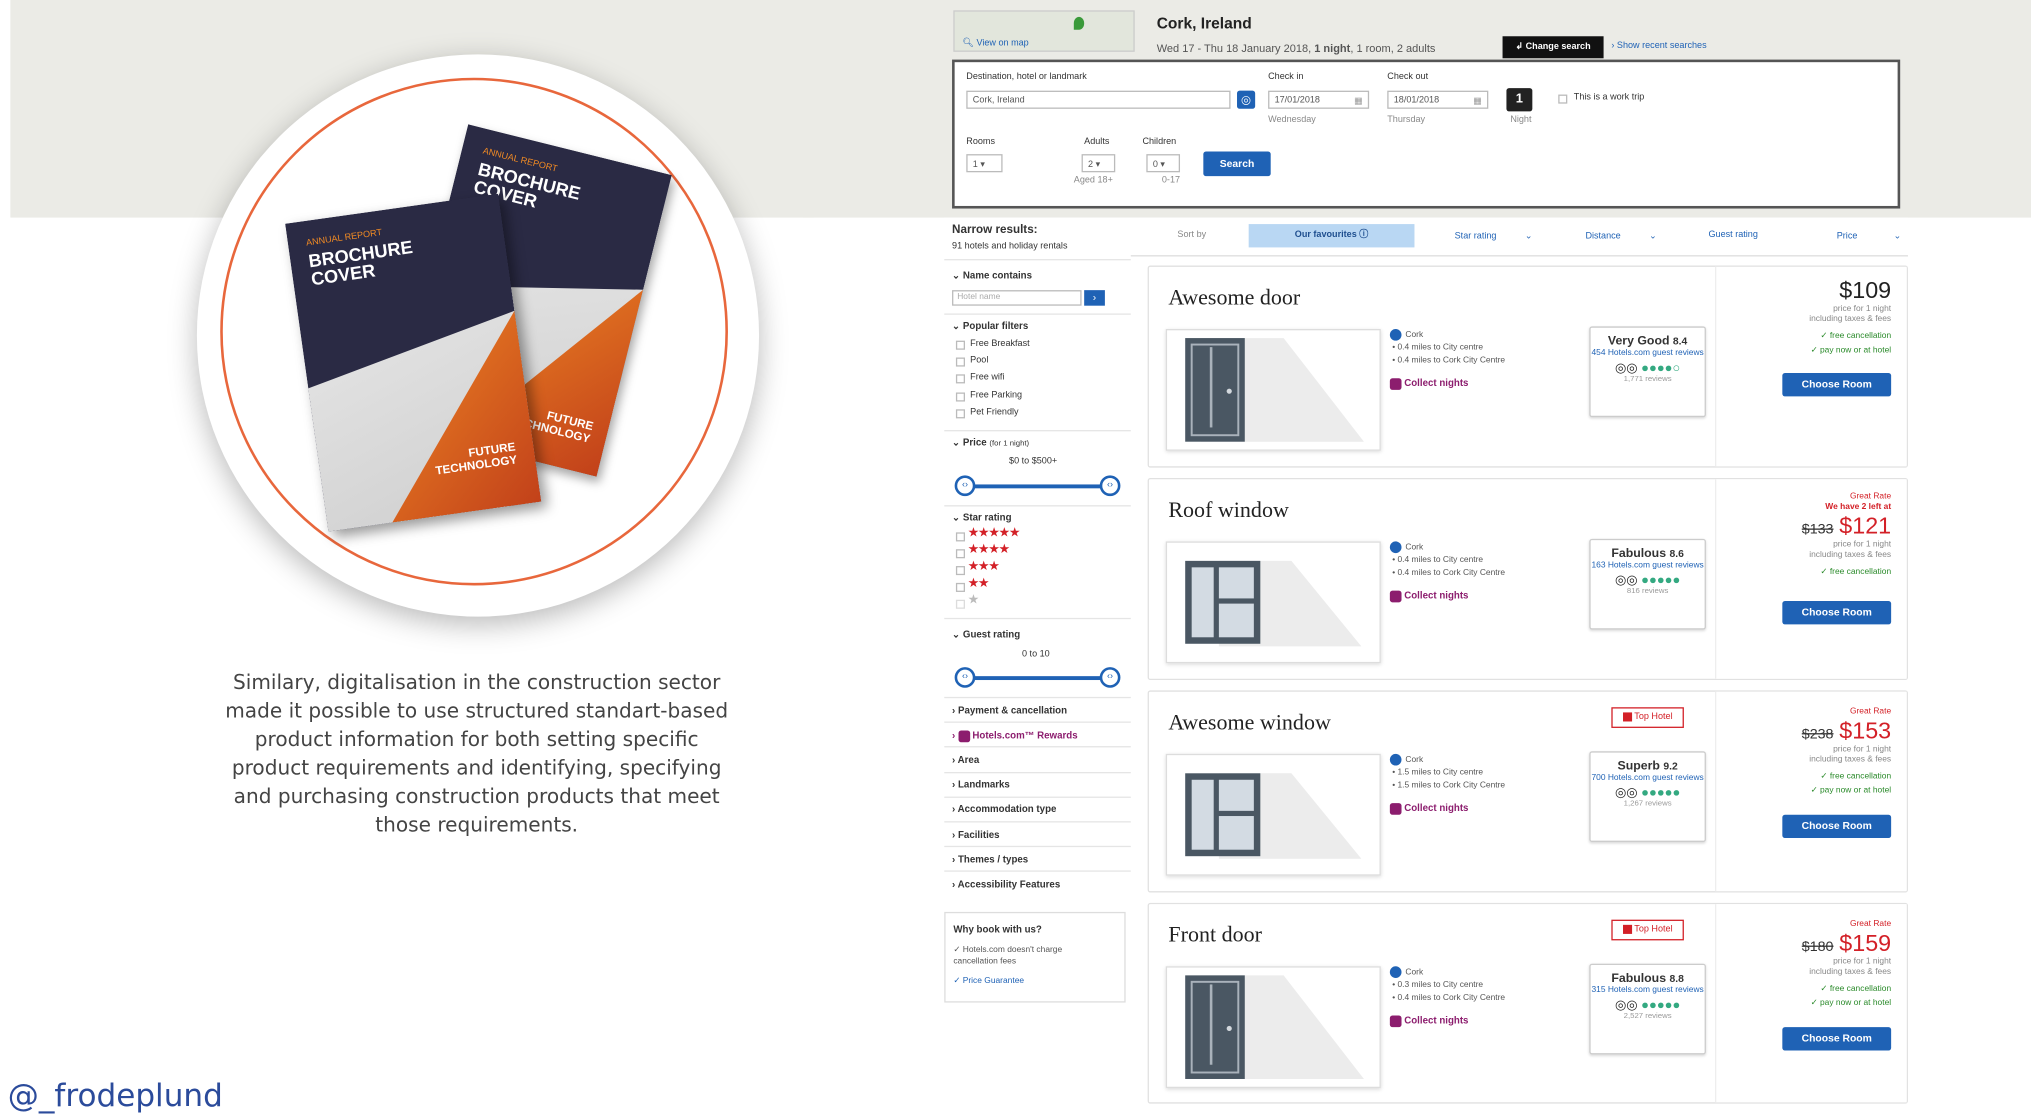 This screenshot has width=2031, height=1114. What do you see at coordinates (995, 229) in the screenshot?
I see `narrow-results-heading: Narrow results:` at bounding box center [995, 229].